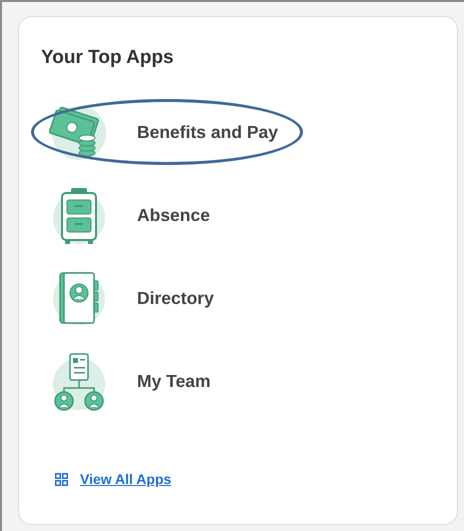  What do you see at coordinates (126, 381) in the screenshot?
I see `app-item: My Team` at bounding box center [126, 381].